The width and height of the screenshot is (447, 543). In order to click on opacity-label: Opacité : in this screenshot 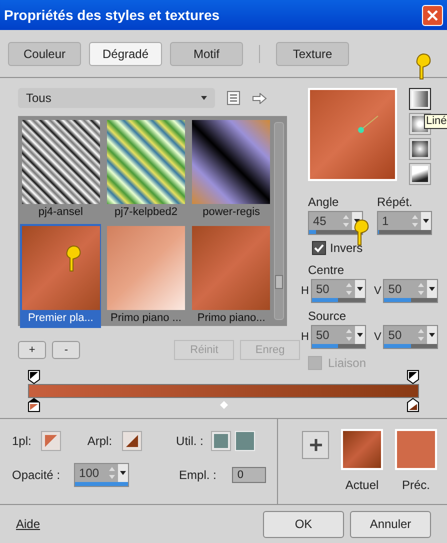, I will do `click(36, 475)`.